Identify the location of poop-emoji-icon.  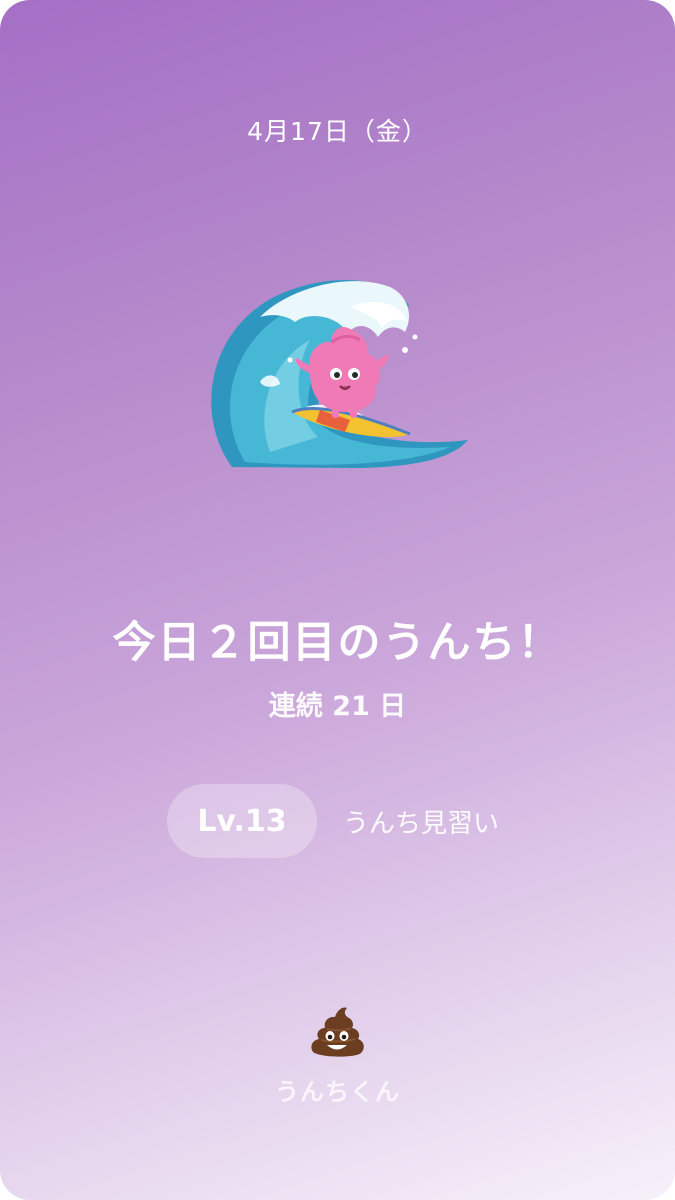
(337, 1032).